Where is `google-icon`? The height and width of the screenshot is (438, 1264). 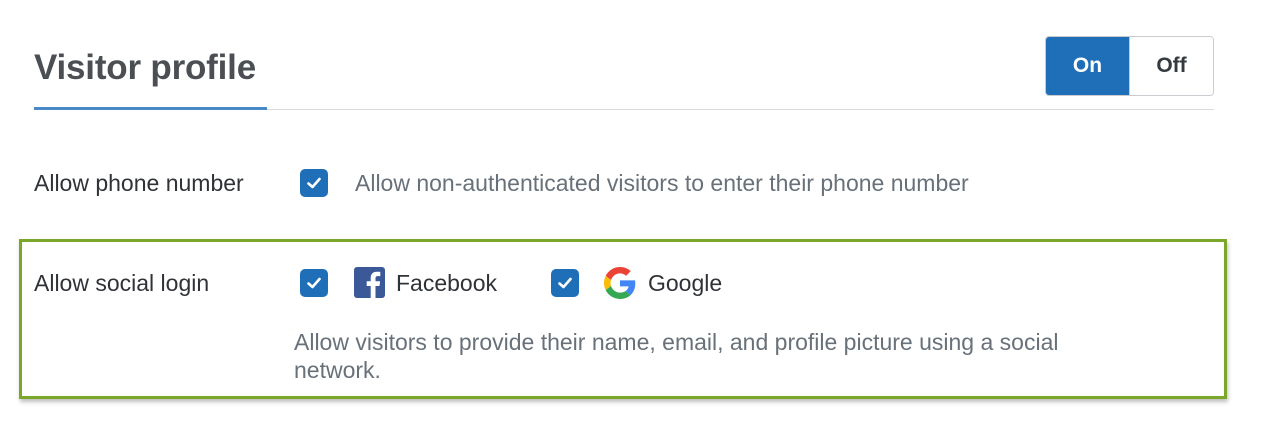 google-icon is located at coordinates (620, 283).